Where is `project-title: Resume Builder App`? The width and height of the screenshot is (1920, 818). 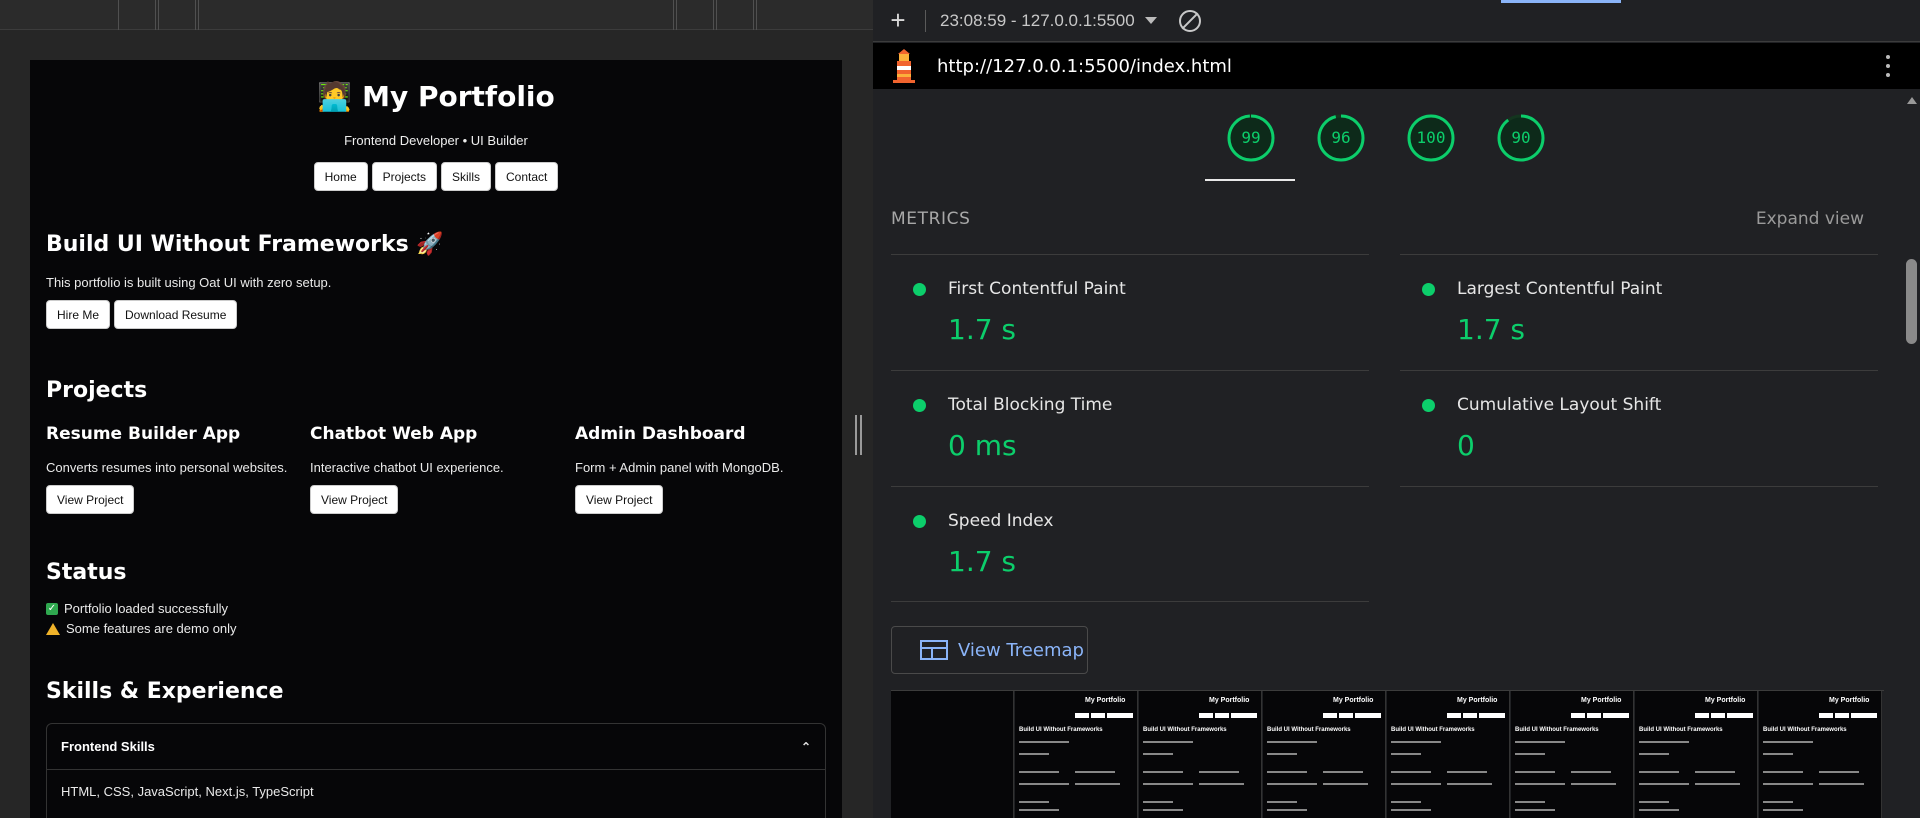
project-title: Resume Builder App is located at coordinates (143, 434).